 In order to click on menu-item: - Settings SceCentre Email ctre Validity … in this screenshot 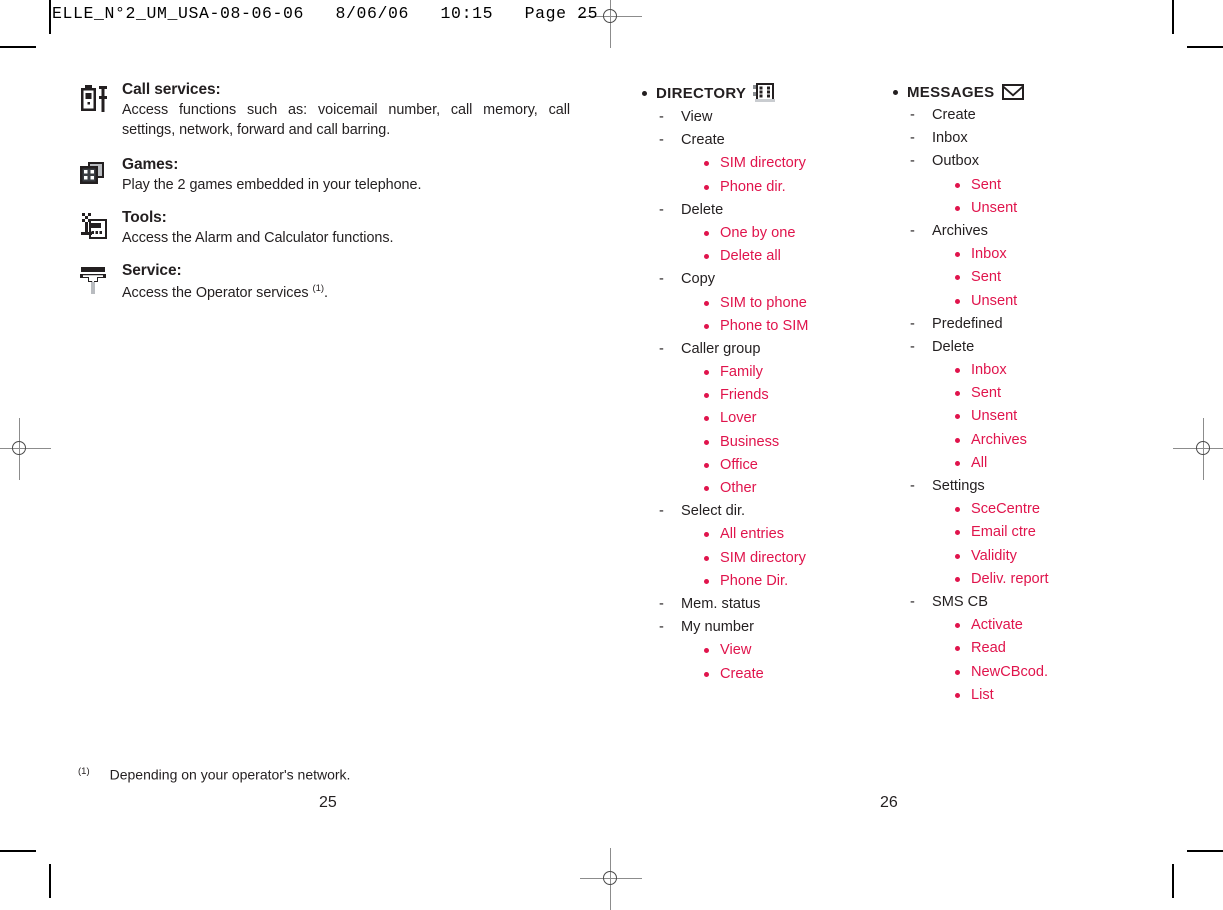, I will do `click(979, 532)`.